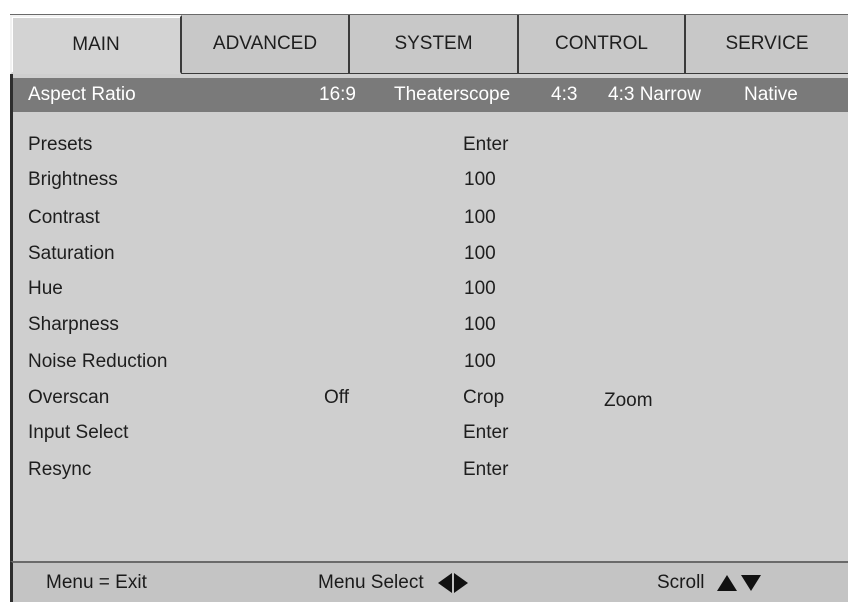 The width and height of the screenshot is (848, 602). What do you see at coordinates (480, 289) in the screenshot?
I see `hue-value: 100` at bounding box center [480, 289].